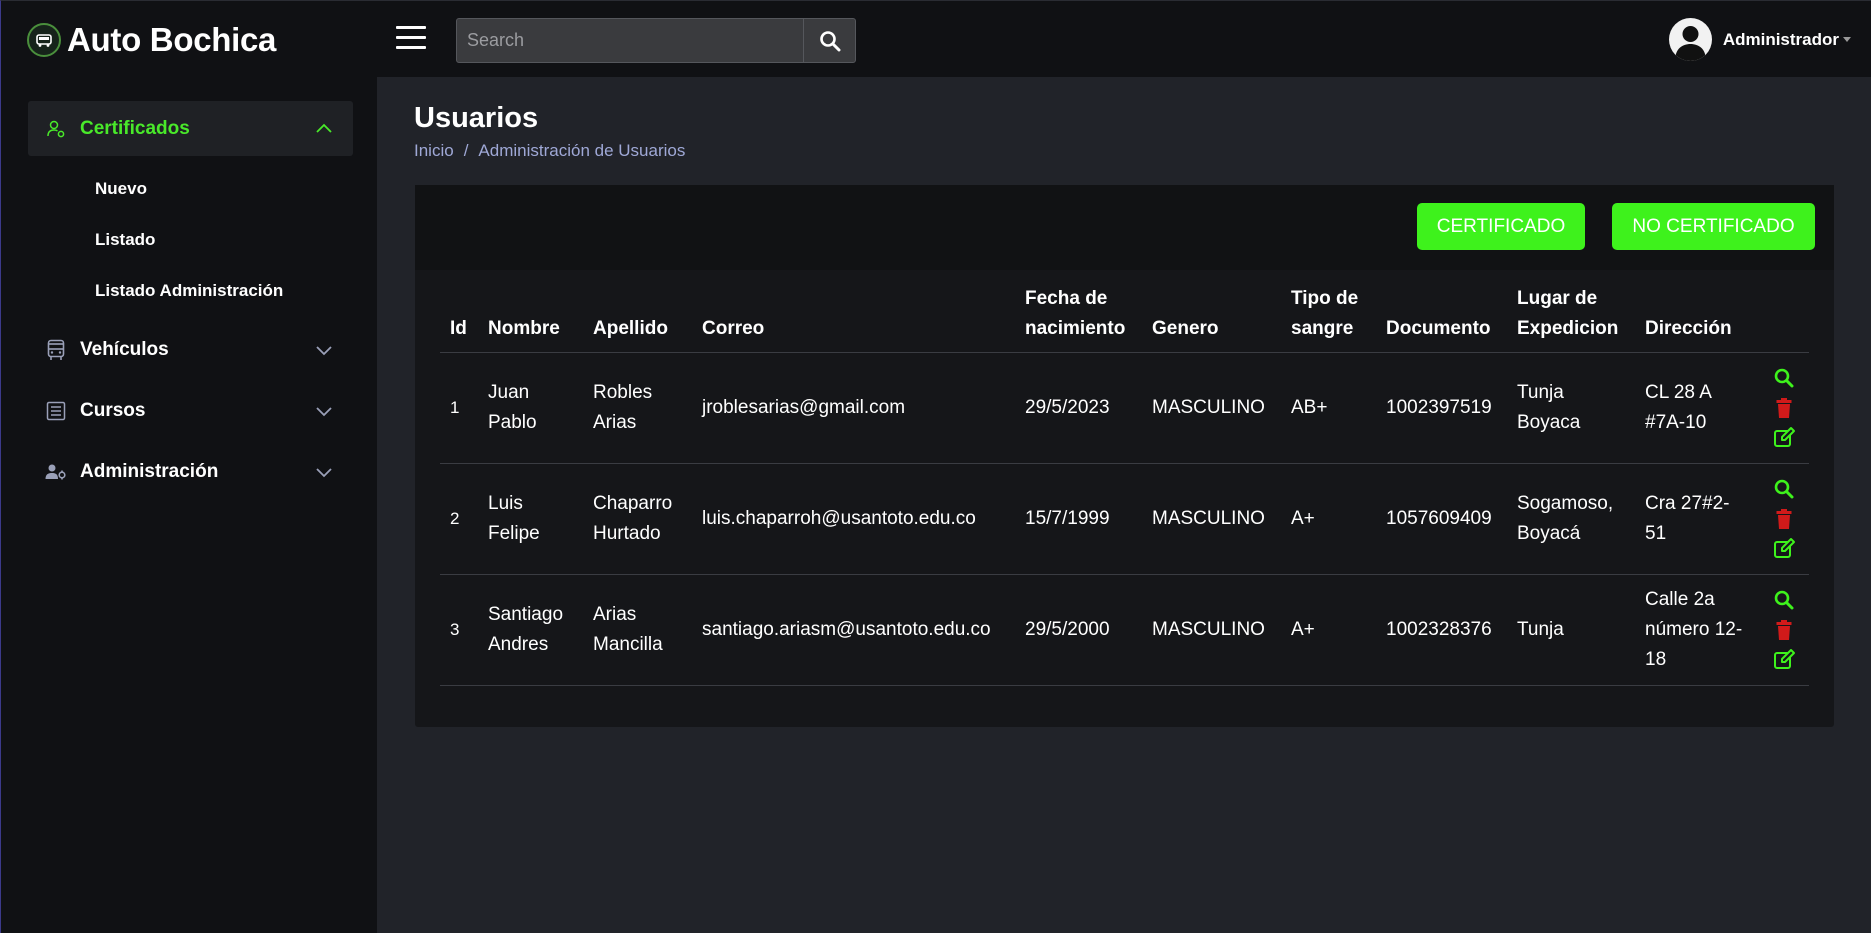  Describe the element at coordinates (172, 39) in the screenshot. I see `brand-name: Auto Bochica` at that location.